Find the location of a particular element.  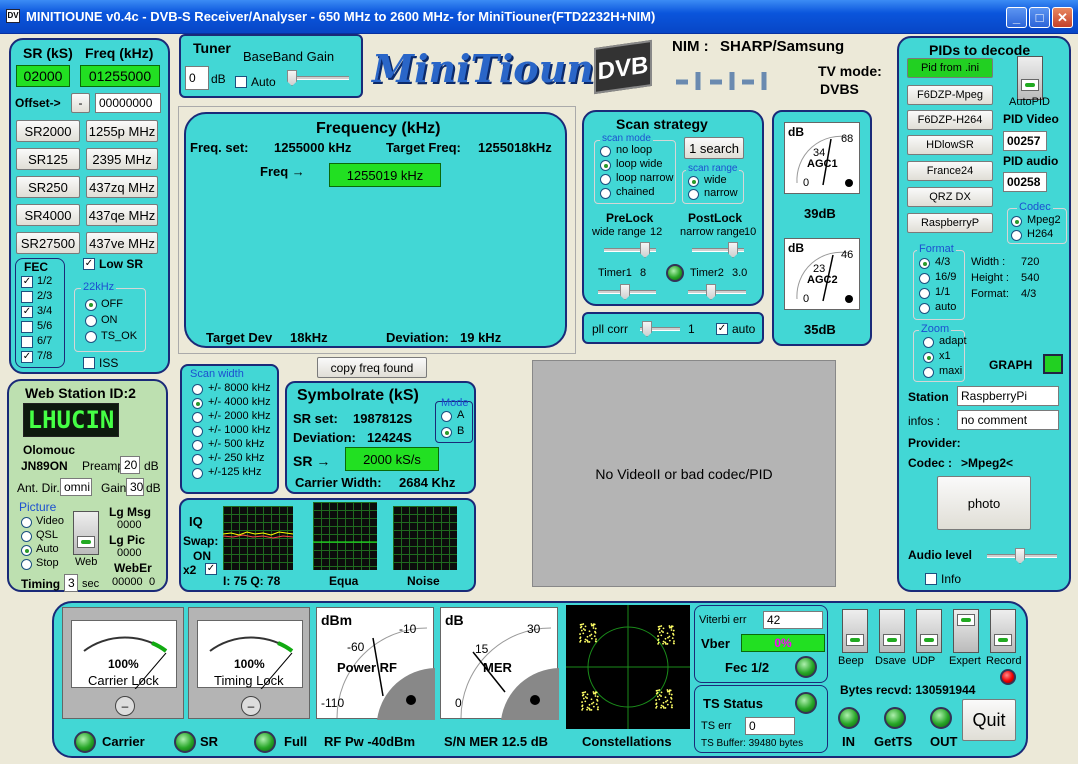

timer1-thumb is located at coordinates (625, 292).